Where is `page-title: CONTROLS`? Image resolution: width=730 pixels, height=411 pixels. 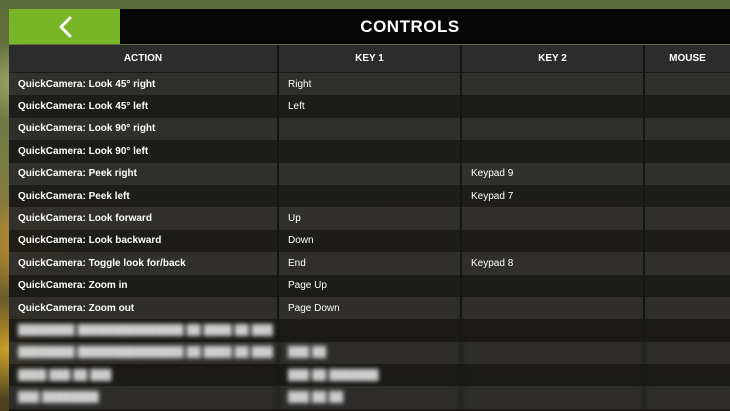
page-title: CONTROLS is located at coordinates (410, 26).